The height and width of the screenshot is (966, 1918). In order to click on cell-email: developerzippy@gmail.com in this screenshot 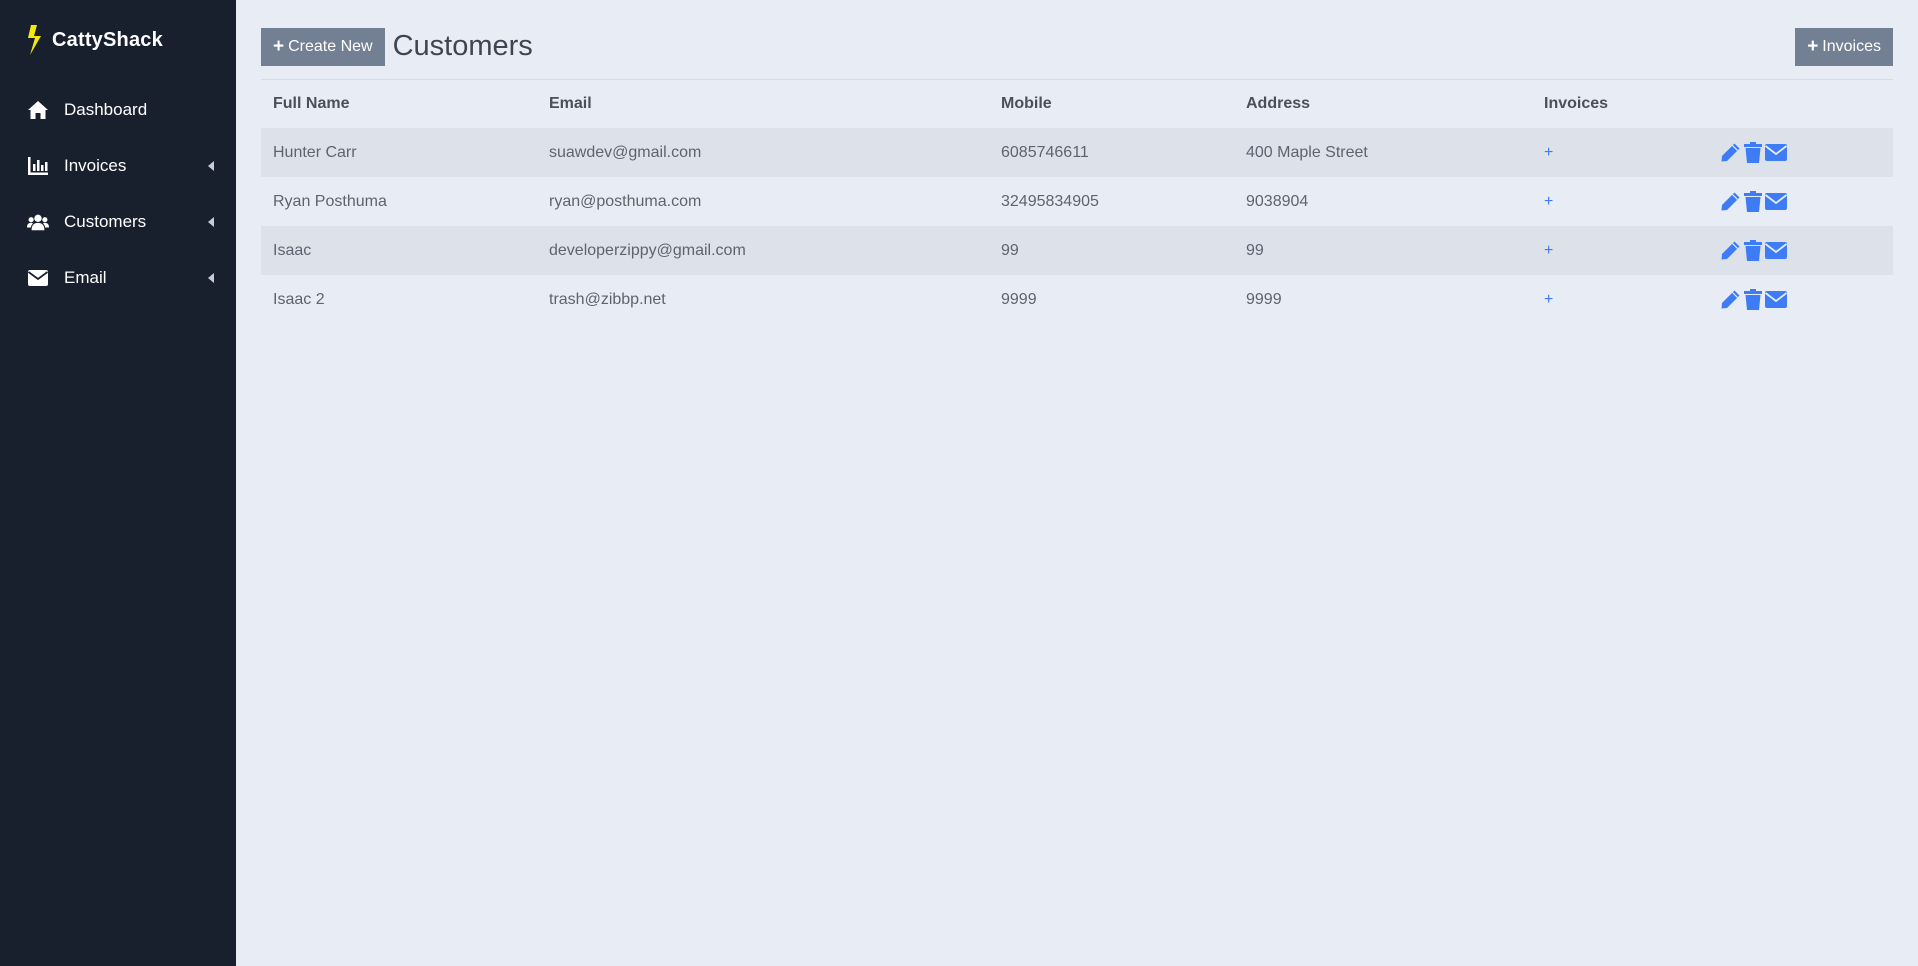, I will do `click(763, 250)`.